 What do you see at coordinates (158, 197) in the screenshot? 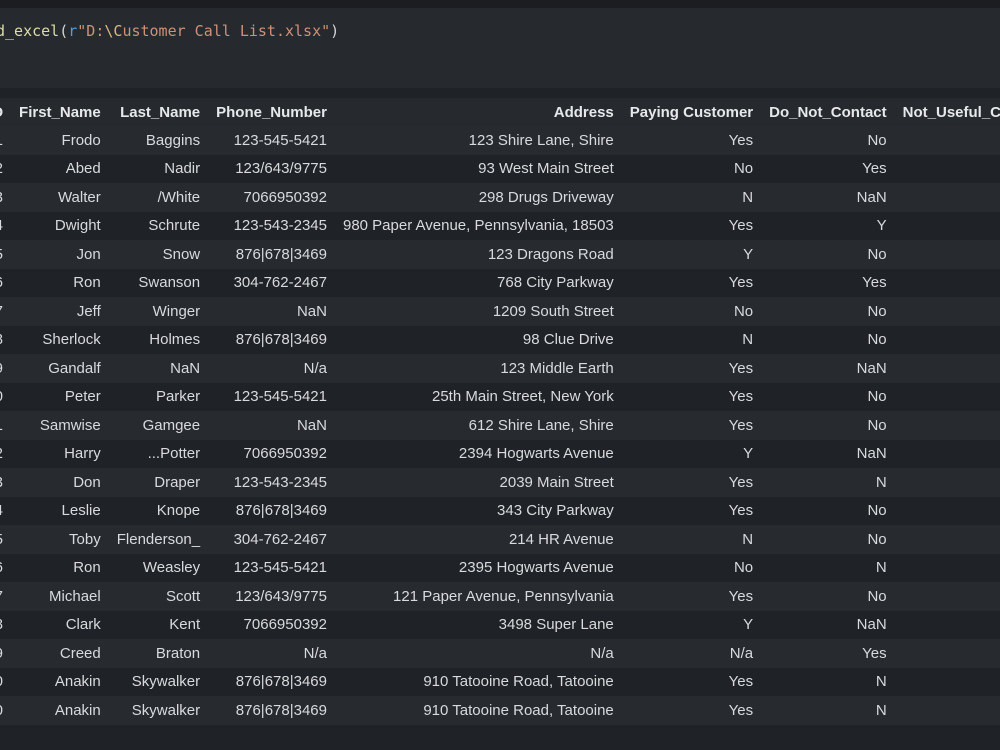
I see `cell-last-name: /White` at bounding box center [158, 197].